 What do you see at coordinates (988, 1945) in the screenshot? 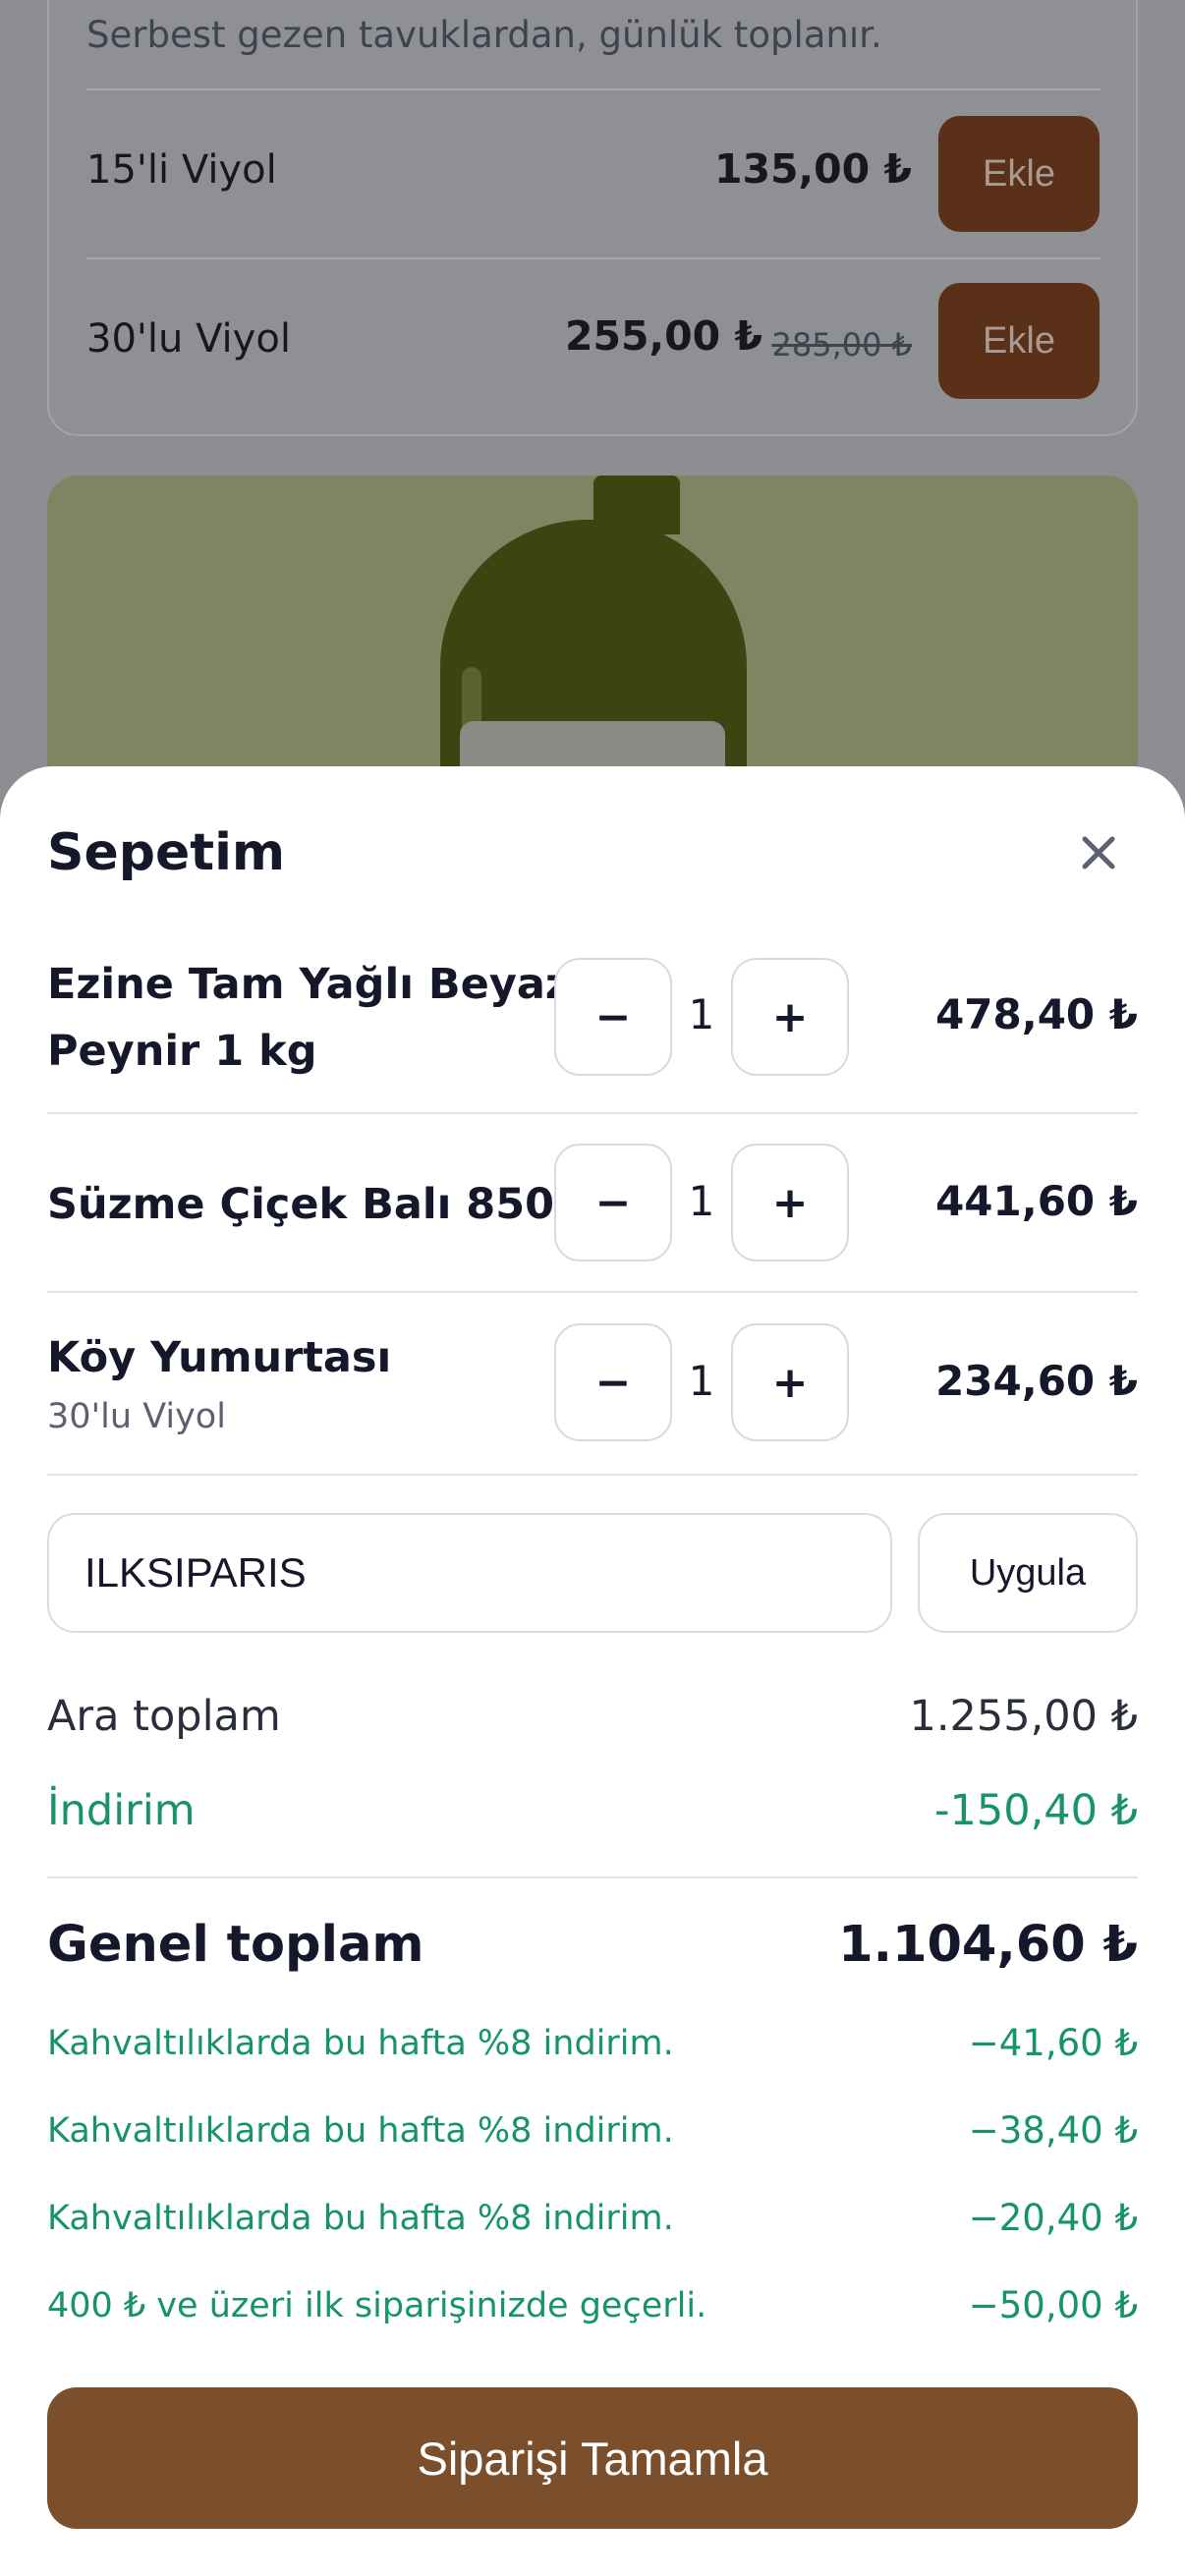
I see `grand-total-value: 1.104,60 ₺` at bounding box center [988, 1945].